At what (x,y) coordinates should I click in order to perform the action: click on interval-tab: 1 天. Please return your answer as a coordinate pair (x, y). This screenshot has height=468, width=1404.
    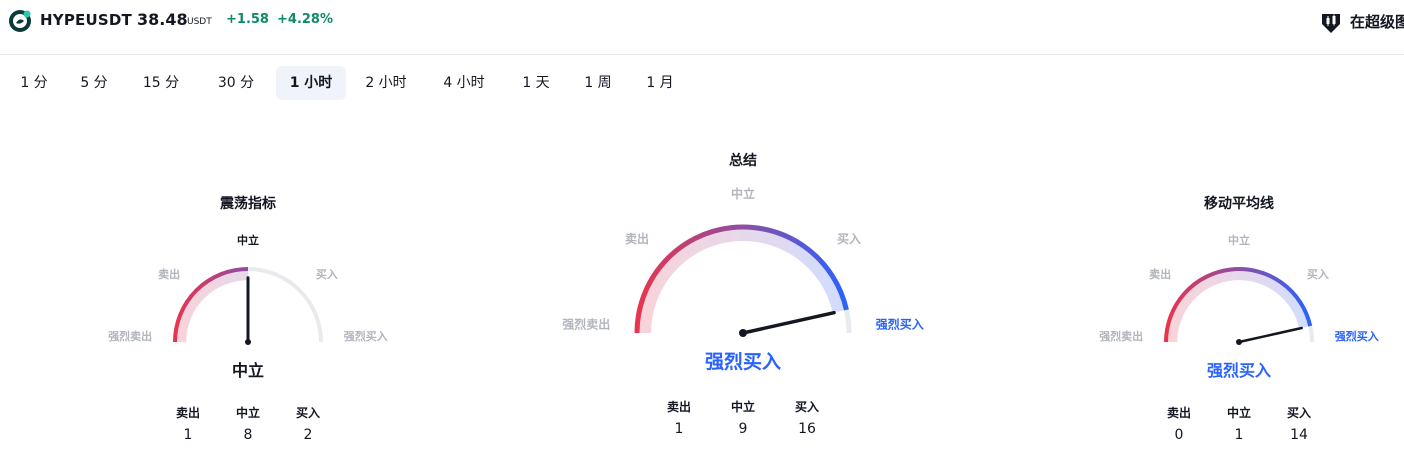
    Looking at the image, I should click on (536, 83).